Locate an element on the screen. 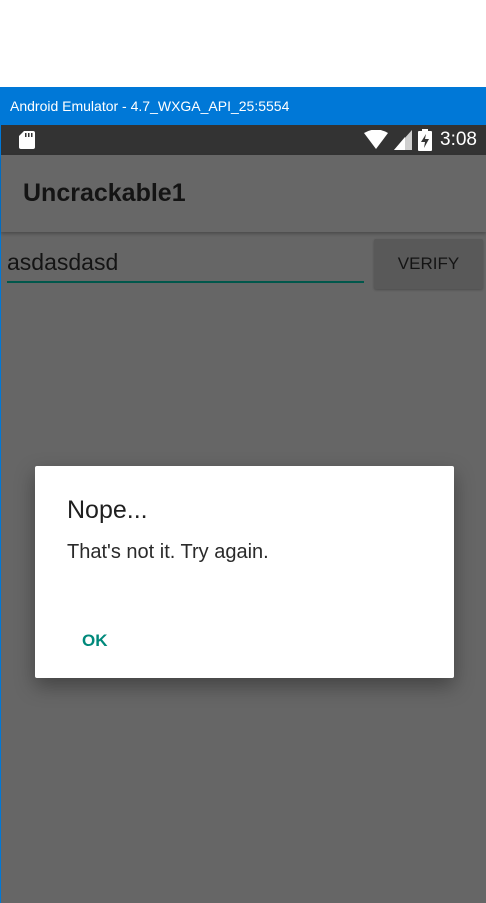 Image resolution: width=486 pixels, height=903 pixels. emulator-window-title: Android Emulator - 4.7_WXGA_API_25:5554 is located at coordinates (150, 106).